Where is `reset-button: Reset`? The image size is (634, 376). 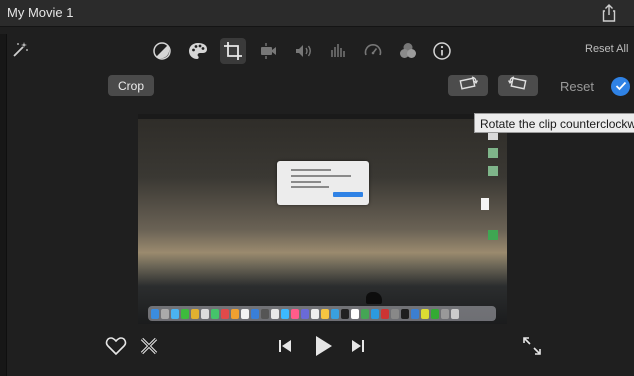 reset-button: Reset is located at coordinates (577, 86).